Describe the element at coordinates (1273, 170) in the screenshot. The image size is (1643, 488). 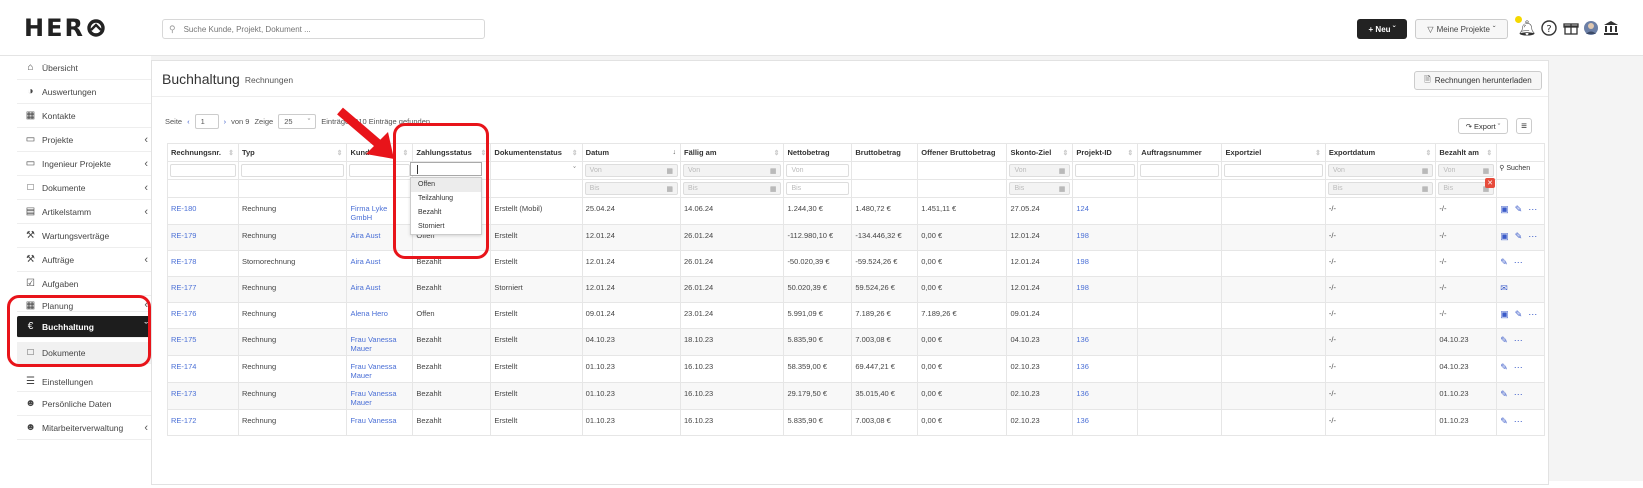
I see `filter-exportziel` at that location.